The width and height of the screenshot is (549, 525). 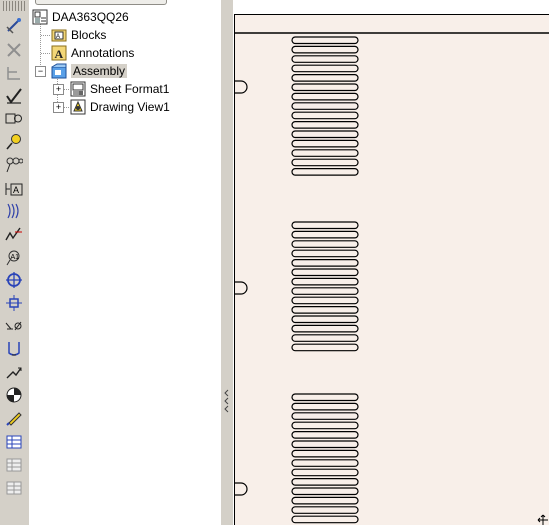 I want to click on tree-item-annotations: A Annotations, so click(x=92, y=53).